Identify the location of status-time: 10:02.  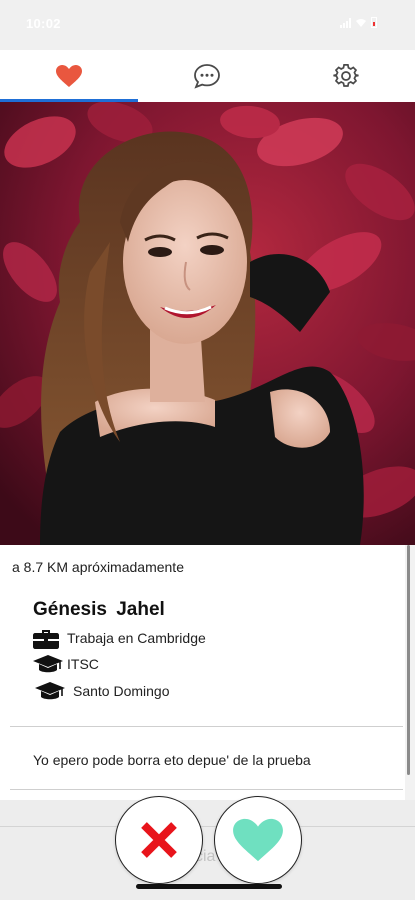
(43, 23).